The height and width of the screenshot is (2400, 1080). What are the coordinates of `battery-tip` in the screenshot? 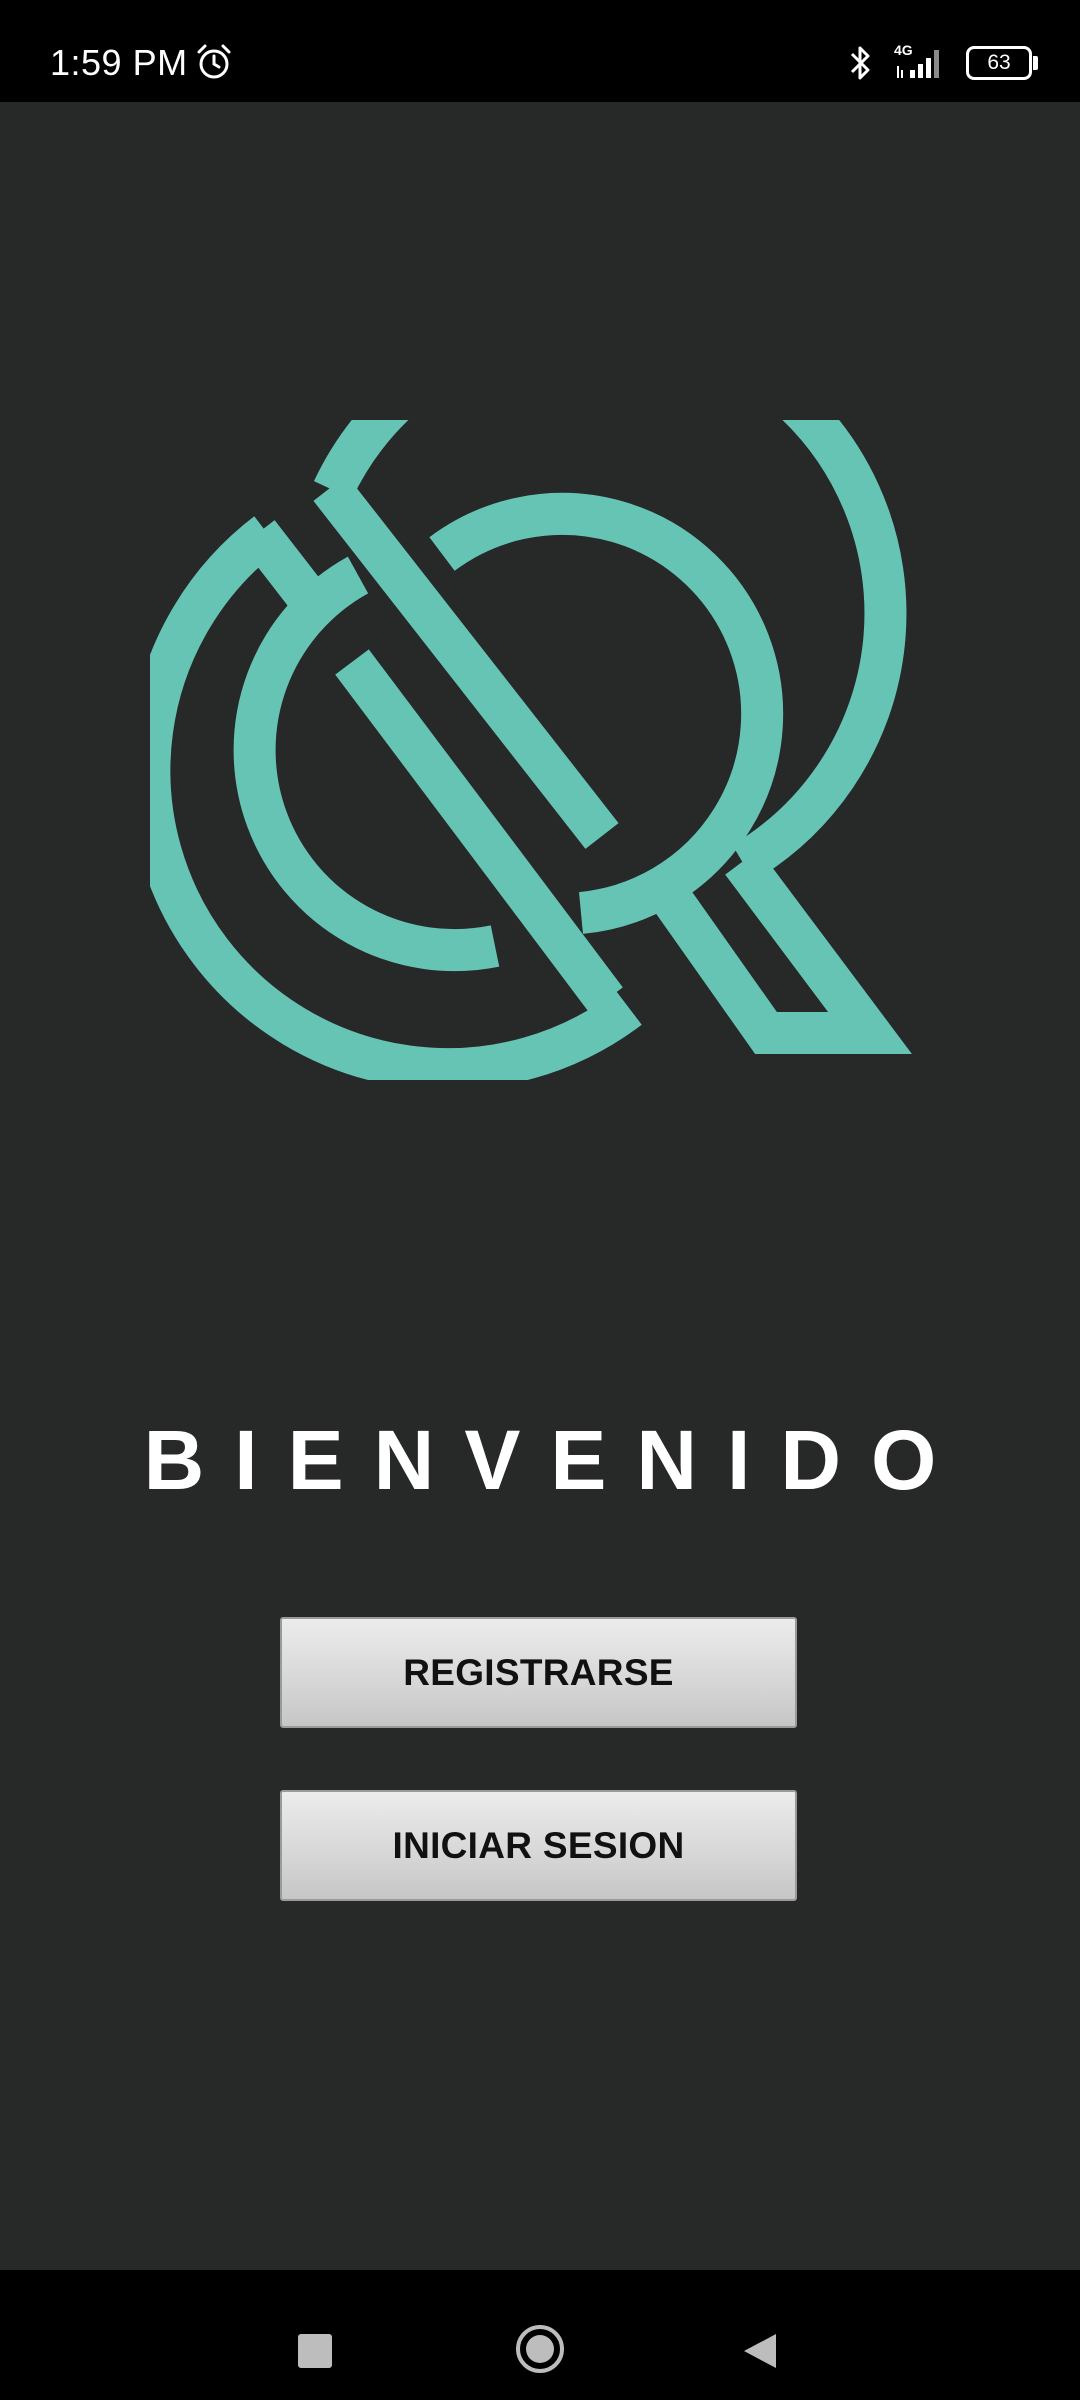 It's located at (1035, 63).